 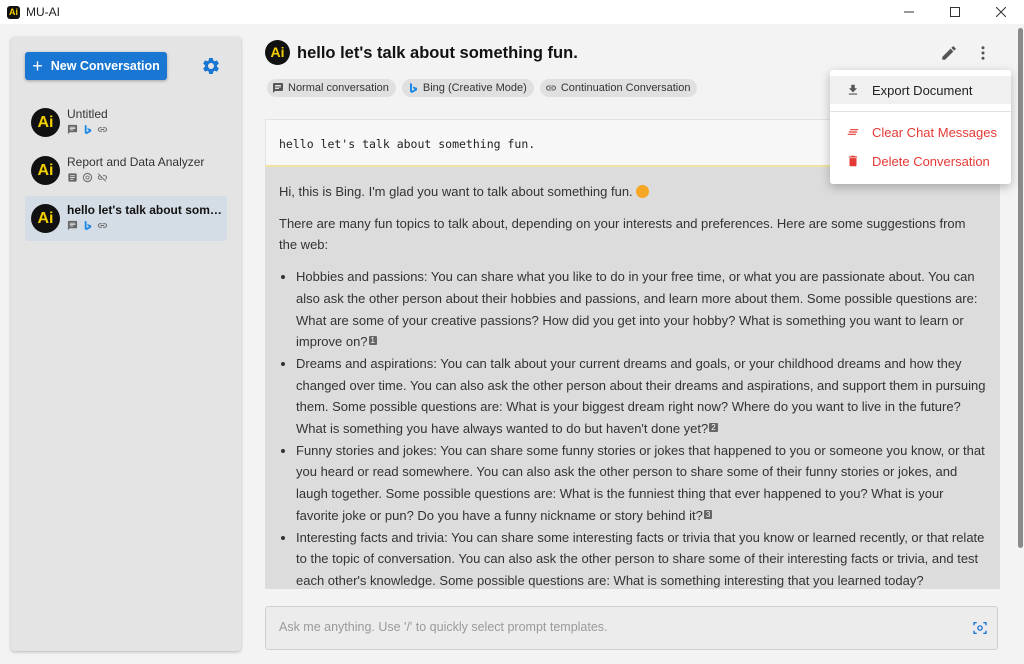 I want to click on window-scrollbar, so click(x=1020, y=344).